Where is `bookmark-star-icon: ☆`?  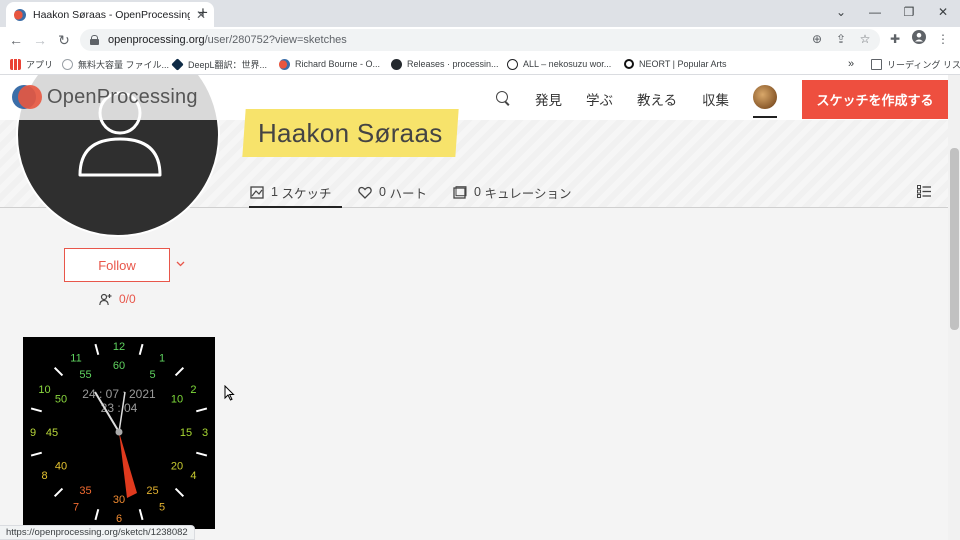 bookmark-star-icon: ☆ is located at coordinates (865, 39).